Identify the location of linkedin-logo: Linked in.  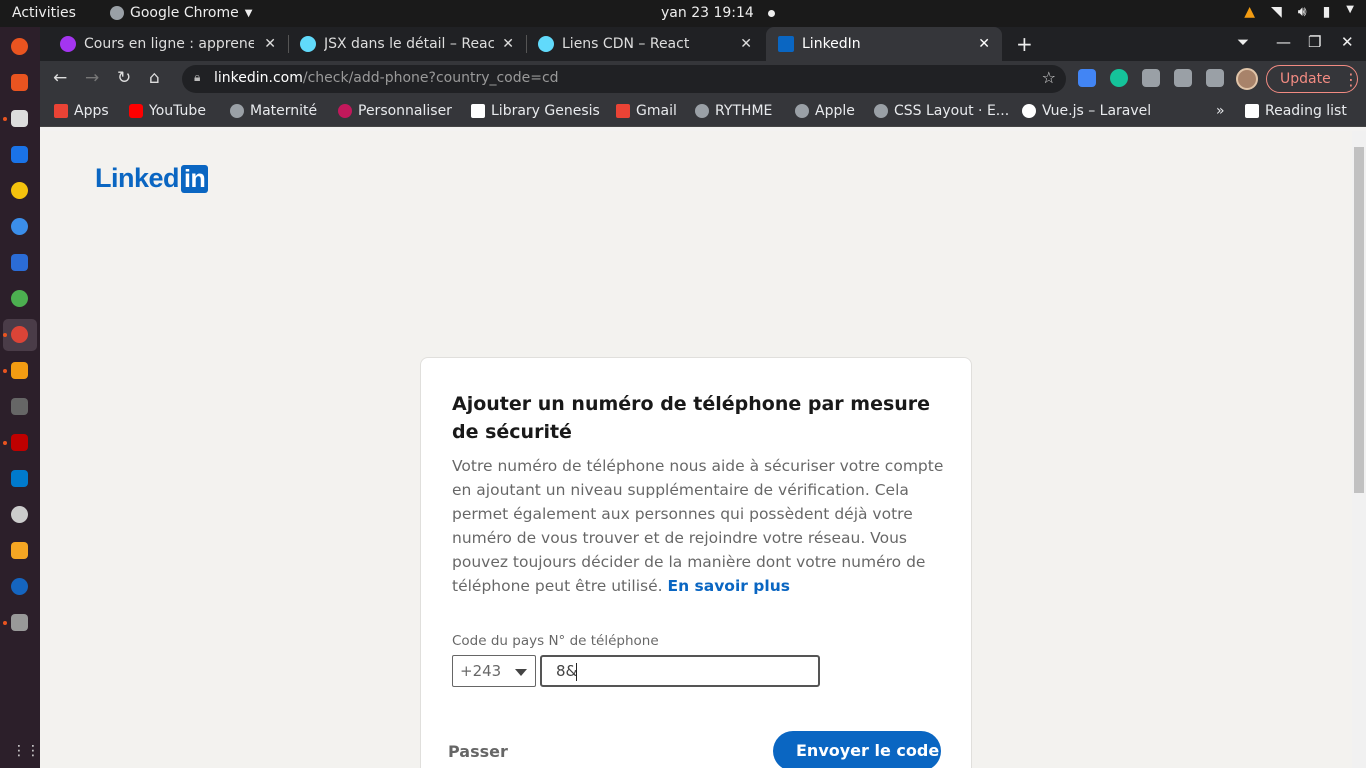
(152, 178).